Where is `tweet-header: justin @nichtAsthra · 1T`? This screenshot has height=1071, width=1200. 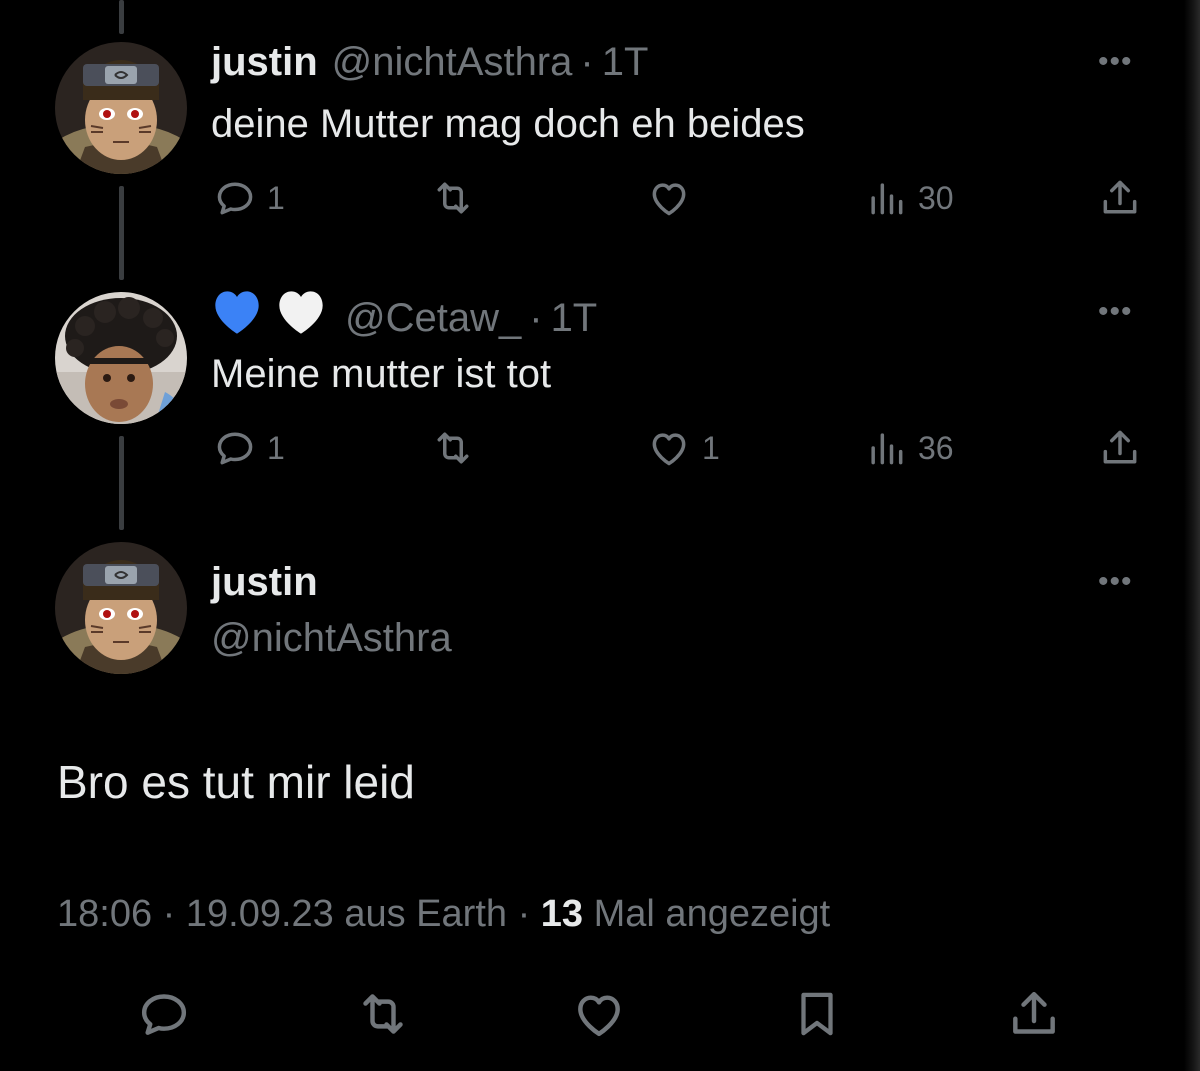
tweet-header: justin @nichtAsthra · 1T is located at coordinates (429, 62).